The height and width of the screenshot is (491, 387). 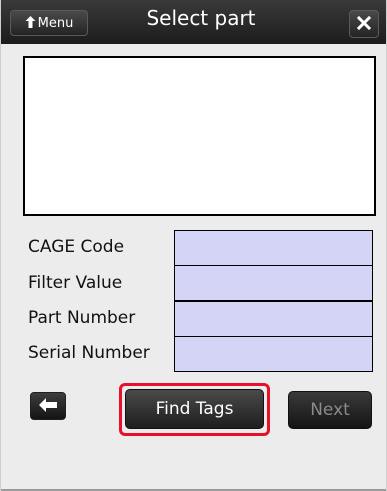 What do you see at coordinates (55, 23) in the screenshot?
I see `menu-label: Menu` at bounding box center [55, 23].